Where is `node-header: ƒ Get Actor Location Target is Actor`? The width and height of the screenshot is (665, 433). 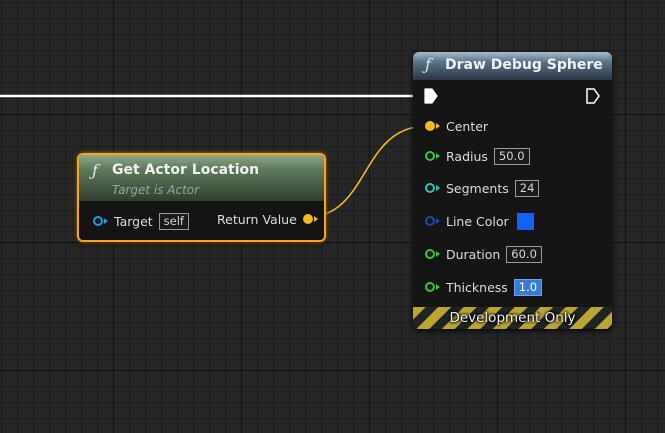
node-header: ƒ Get Actor Location Target is Actor is located at coordinates (201, 178).